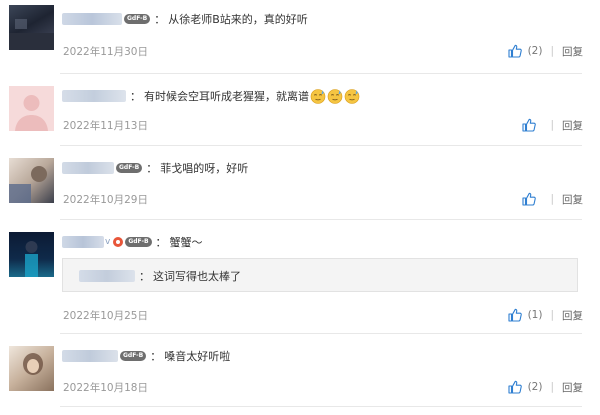 The height and width of the screenshot is (415, 600). Describe the element at coordinates (105, 200) in the screenshot. I see `comment-date: 2022年10月29日` at that location.